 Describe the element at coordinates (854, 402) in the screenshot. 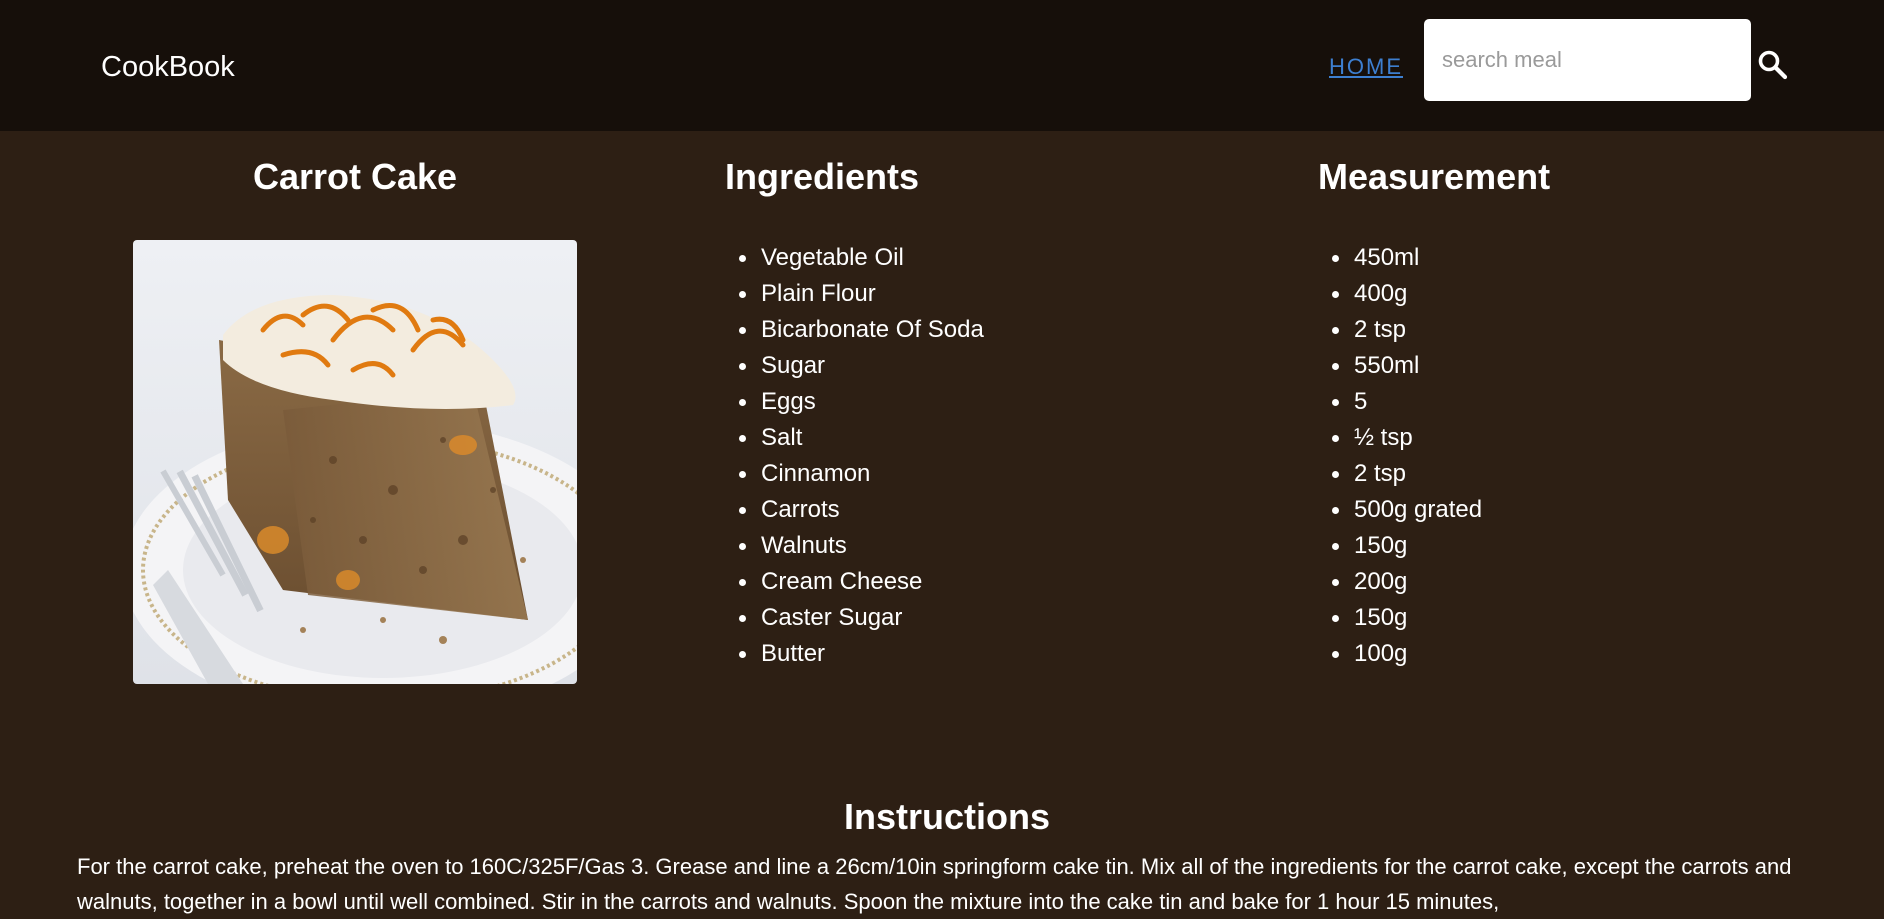

I see `ingredient-item: Eggs` at that location.